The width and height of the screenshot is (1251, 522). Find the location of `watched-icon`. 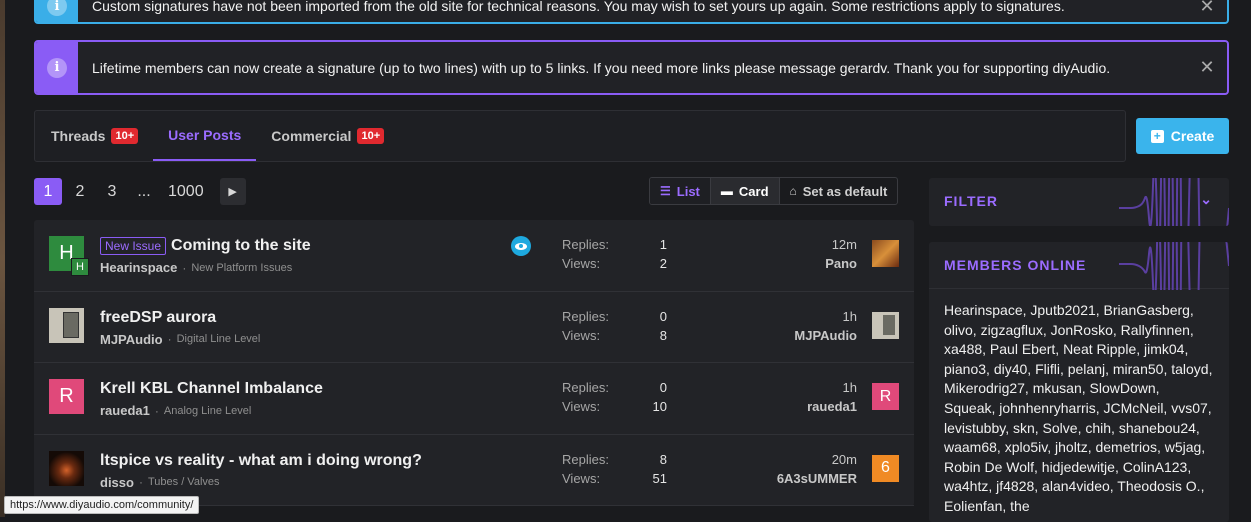

watched-icon is located at coordinates (521, 246).